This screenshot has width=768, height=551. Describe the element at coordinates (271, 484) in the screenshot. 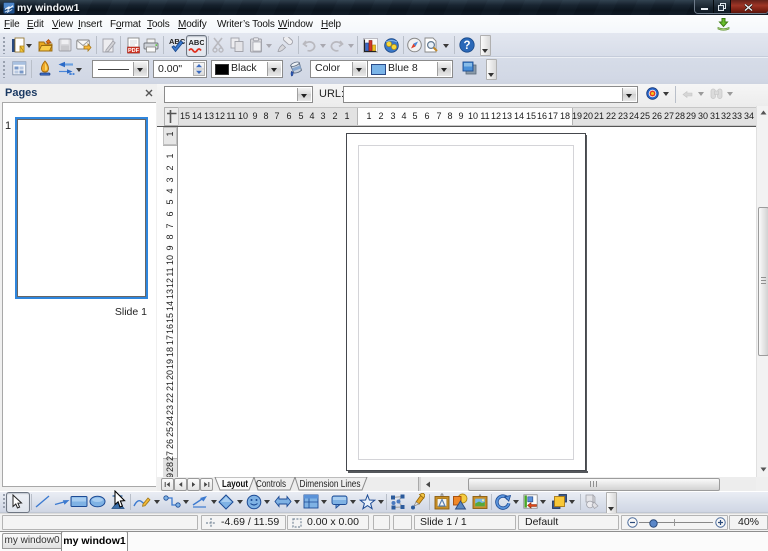

I see `svg-text: Controls` at that location.